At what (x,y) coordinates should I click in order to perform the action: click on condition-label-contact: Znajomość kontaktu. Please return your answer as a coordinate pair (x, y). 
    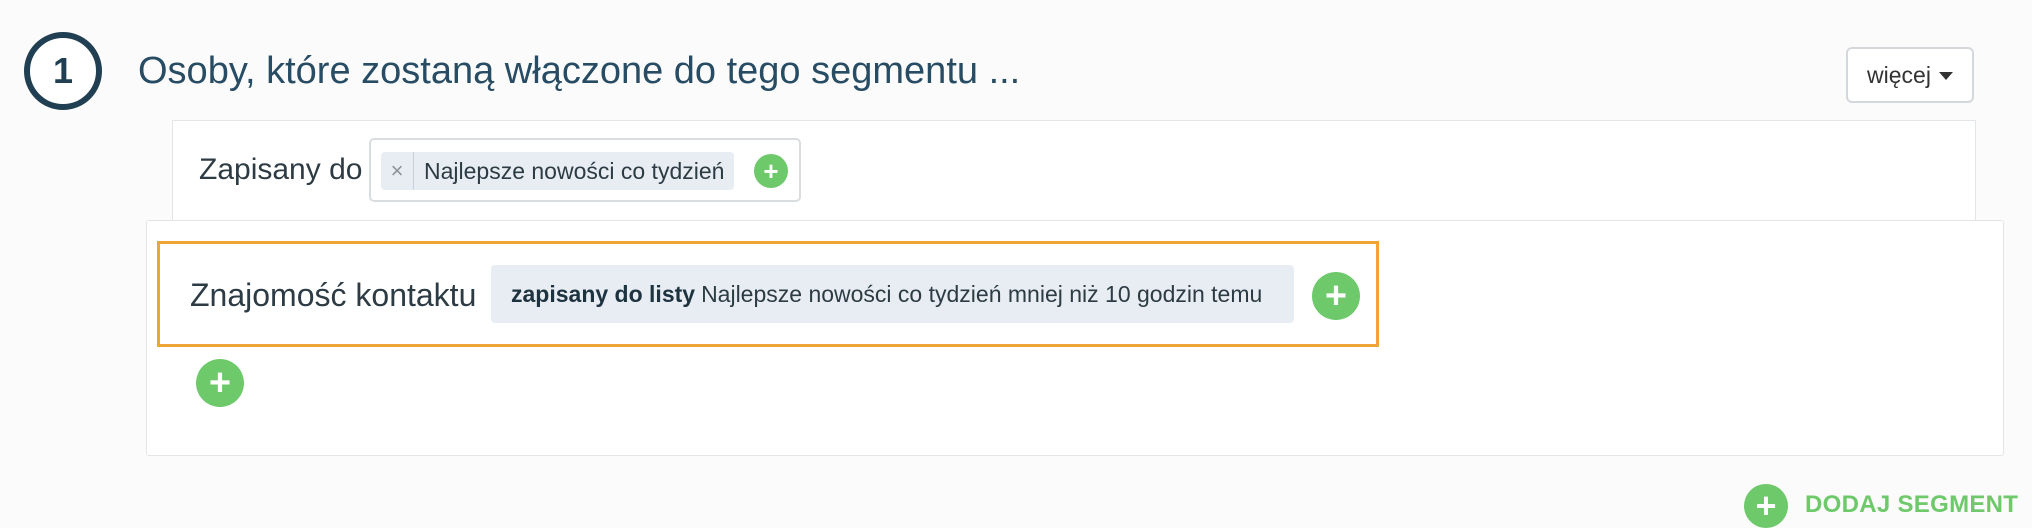
    Looking at the image, I should click on (333, 295).